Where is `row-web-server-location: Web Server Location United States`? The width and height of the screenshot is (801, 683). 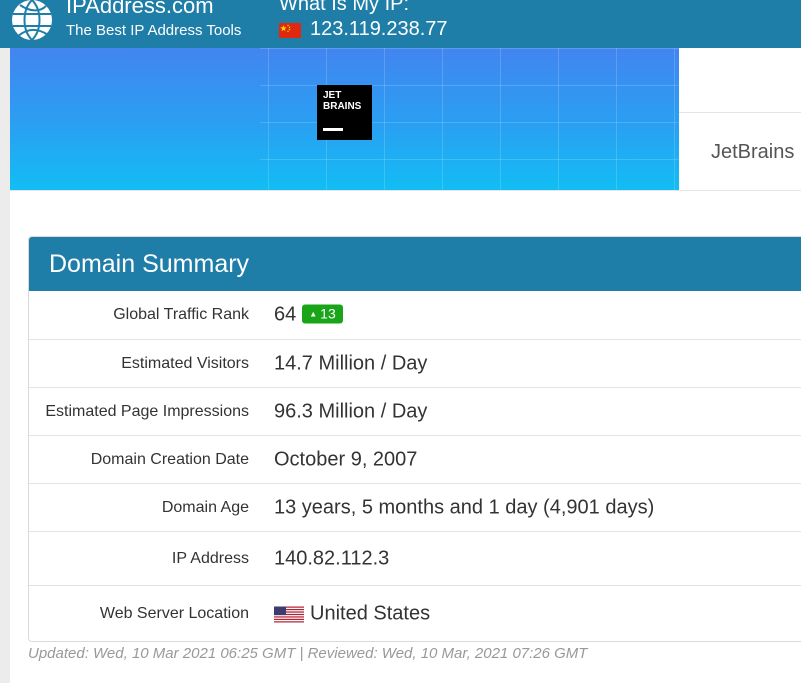
row-web-server-location: Web Server Location United States is located at coordinates (415, 613).